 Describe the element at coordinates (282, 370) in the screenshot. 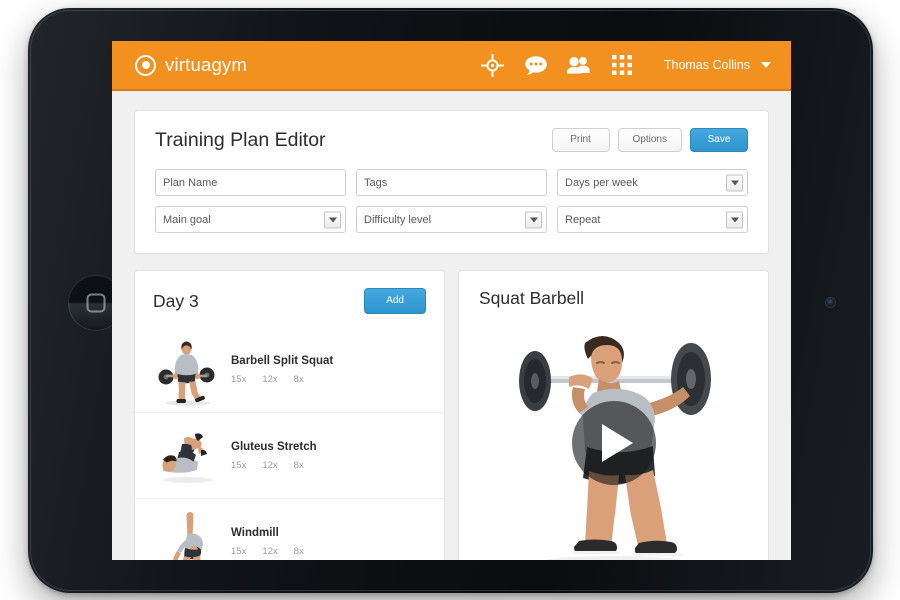

I see `exercise-info: Barbell Split Squat 15x 12x 8x` at that location.